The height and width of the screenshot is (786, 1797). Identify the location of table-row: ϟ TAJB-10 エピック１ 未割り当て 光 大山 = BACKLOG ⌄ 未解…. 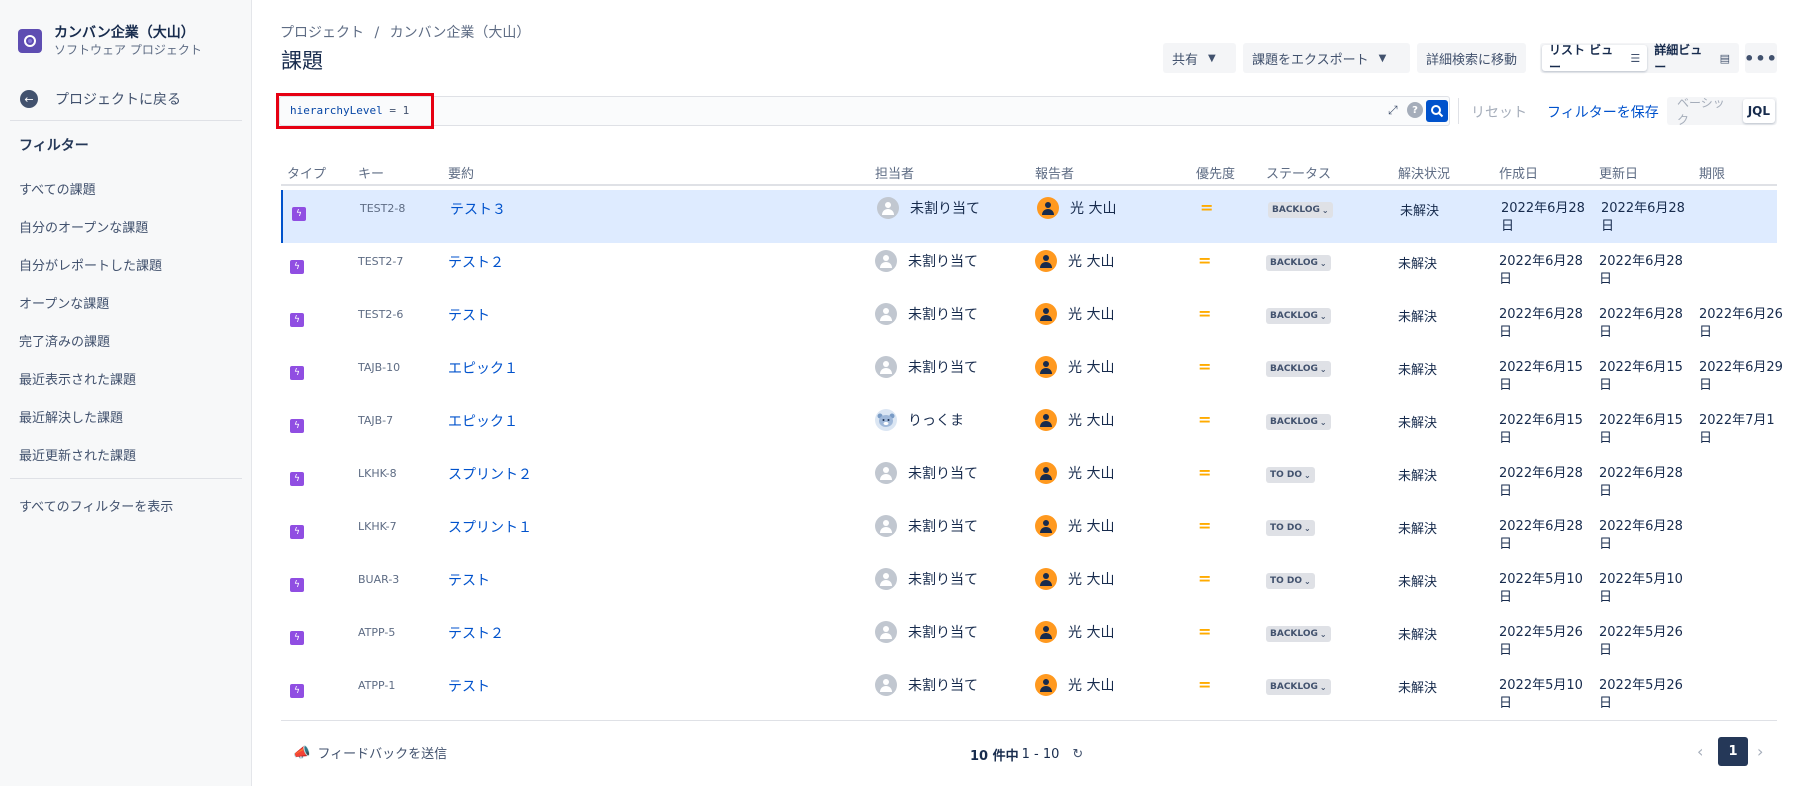
(1032, 375).